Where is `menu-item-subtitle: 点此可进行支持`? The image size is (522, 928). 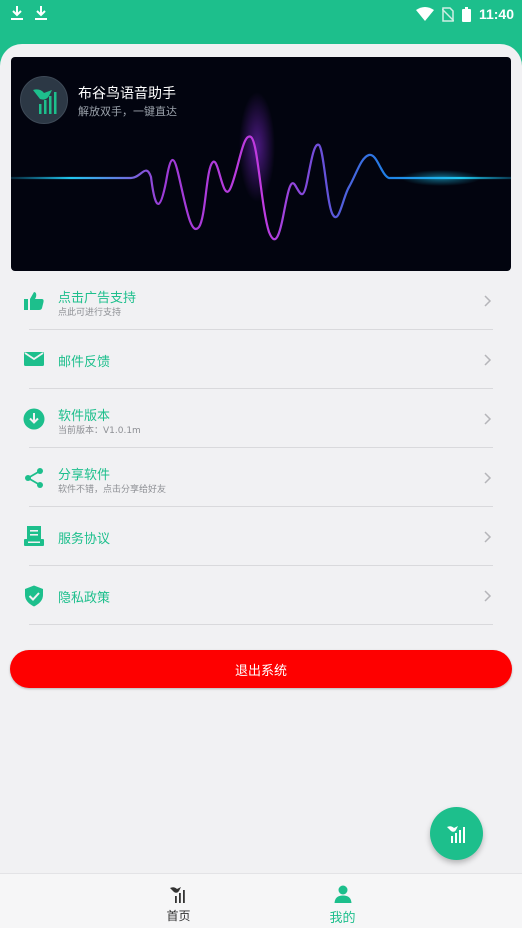 menu-item-subtitle: 点此可进行支持 is located at coordinates (90, 313).